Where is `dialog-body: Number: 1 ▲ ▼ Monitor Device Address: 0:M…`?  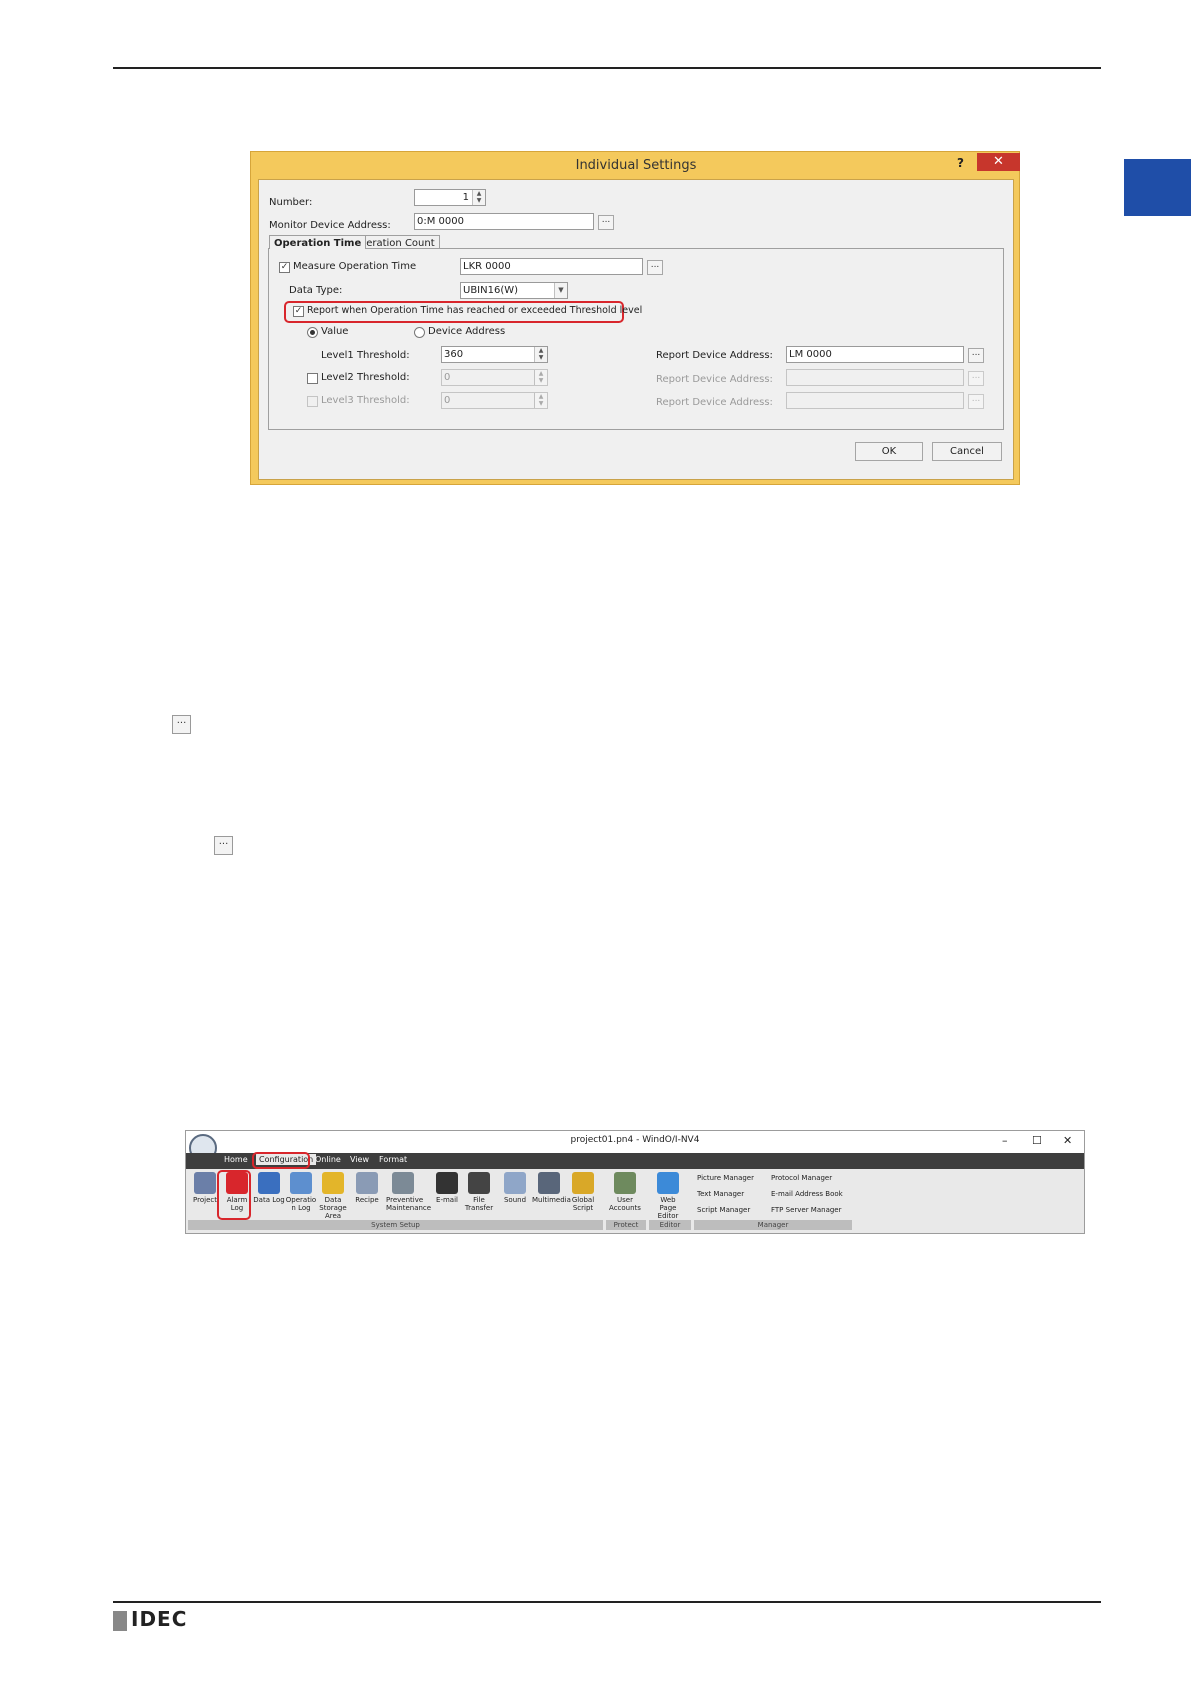 dialog-body: Number: 1 ▲ ▼ Monitor Device Address: 0:M… is located at coordinates (636, 329).